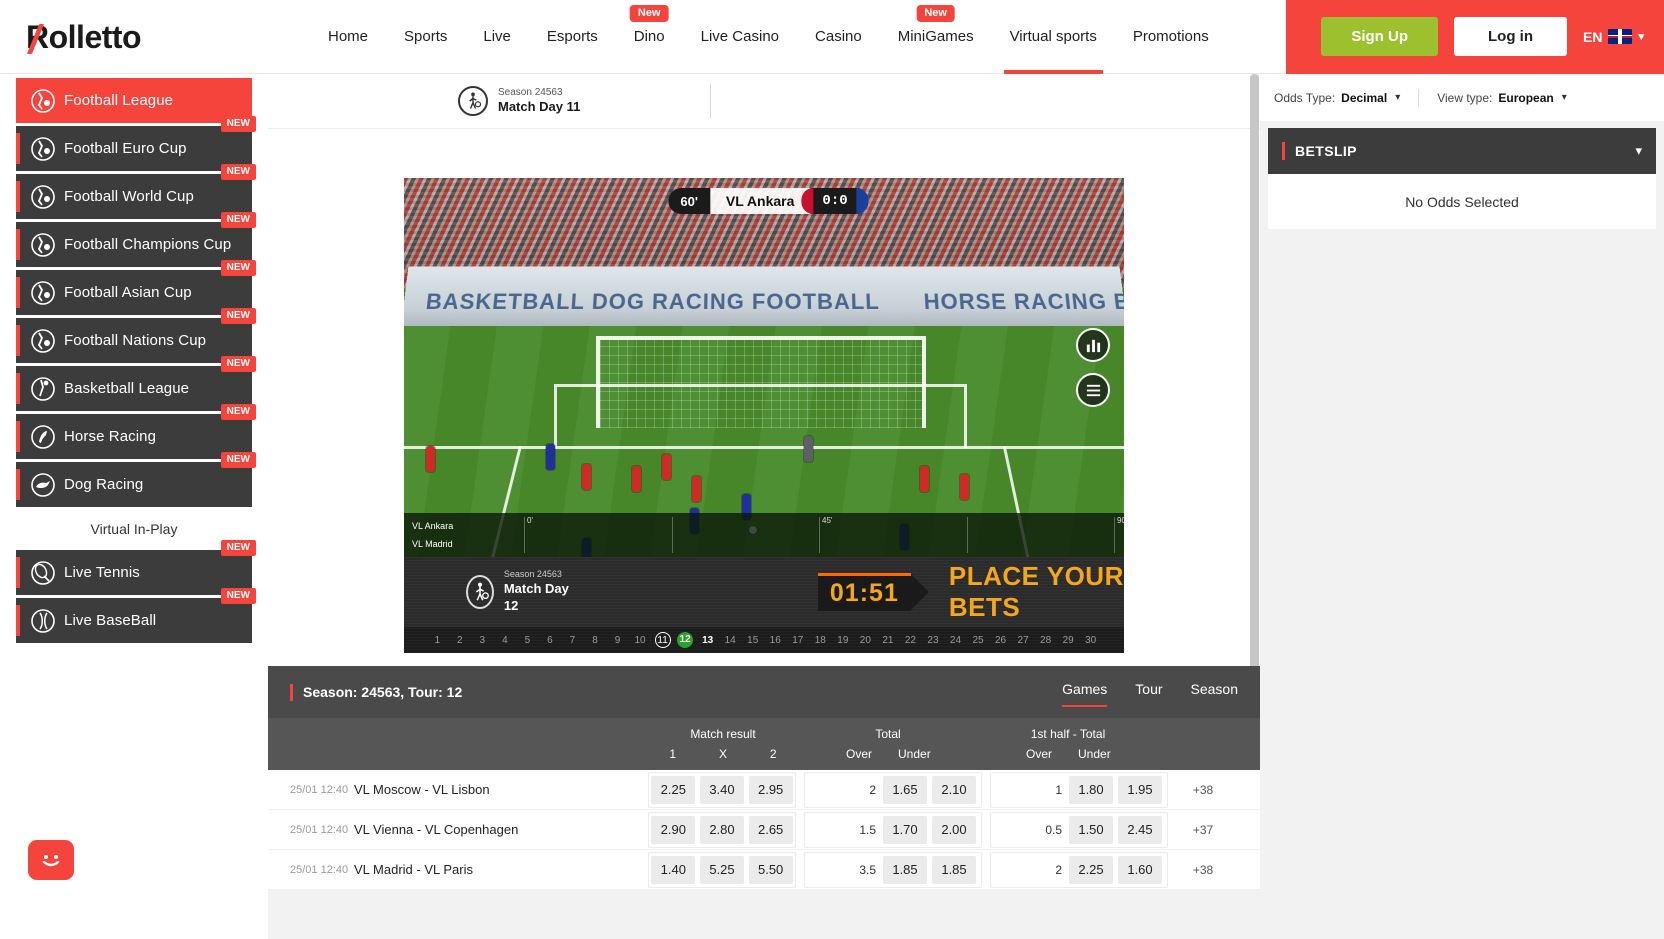 The width and height of the screenshot is (1664, 939). What do you see at coordinates (1053, 37) in the screenshot?
I see `nav-item-virtual-sports: Virtual sports` at bounding box center [1053, 37].